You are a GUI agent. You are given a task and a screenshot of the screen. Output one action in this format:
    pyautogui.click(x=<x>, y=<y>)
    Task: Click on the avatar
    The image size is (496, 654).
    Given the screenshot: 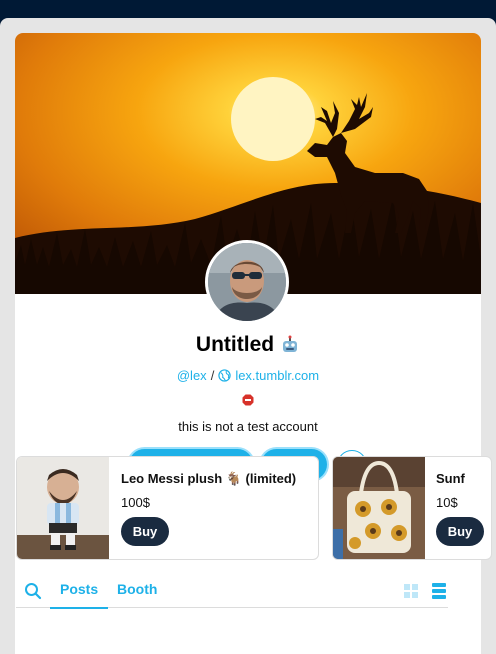 What is the action you would take?
    pyautogui.click(x=247, y=282)
    